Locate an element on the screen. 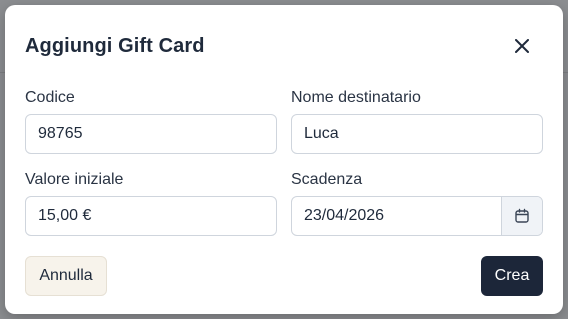  code-input is located at coordinates (151, 134).